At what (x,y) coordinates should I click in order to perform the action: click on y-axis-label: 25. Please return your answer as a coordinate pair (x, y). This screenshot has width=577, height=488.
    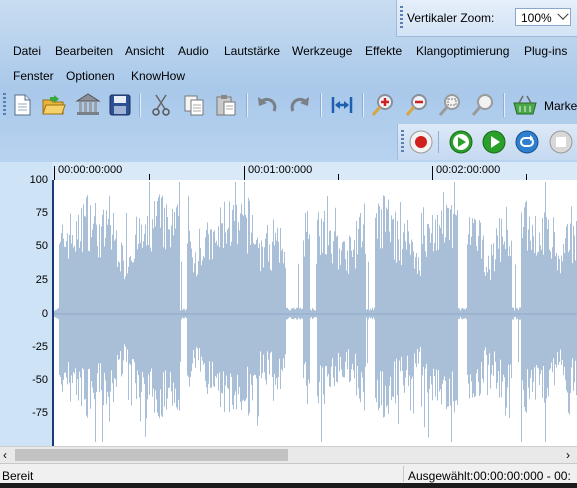
    Looking at the image, I should click on (41, 280).